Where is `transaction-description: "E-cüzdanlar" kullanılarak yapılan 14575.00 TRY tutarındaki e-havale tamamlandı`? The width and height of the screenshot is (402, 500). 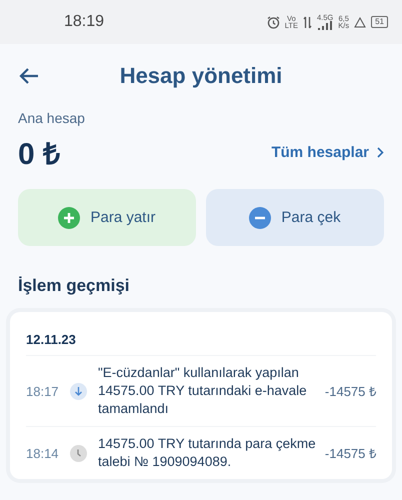 transaction-description: "E-cüzdanlar" kullanılarak yapılan 14575.00 TRY tutarındaki e-havale tamamlandı is located at coordinates (203, 391).